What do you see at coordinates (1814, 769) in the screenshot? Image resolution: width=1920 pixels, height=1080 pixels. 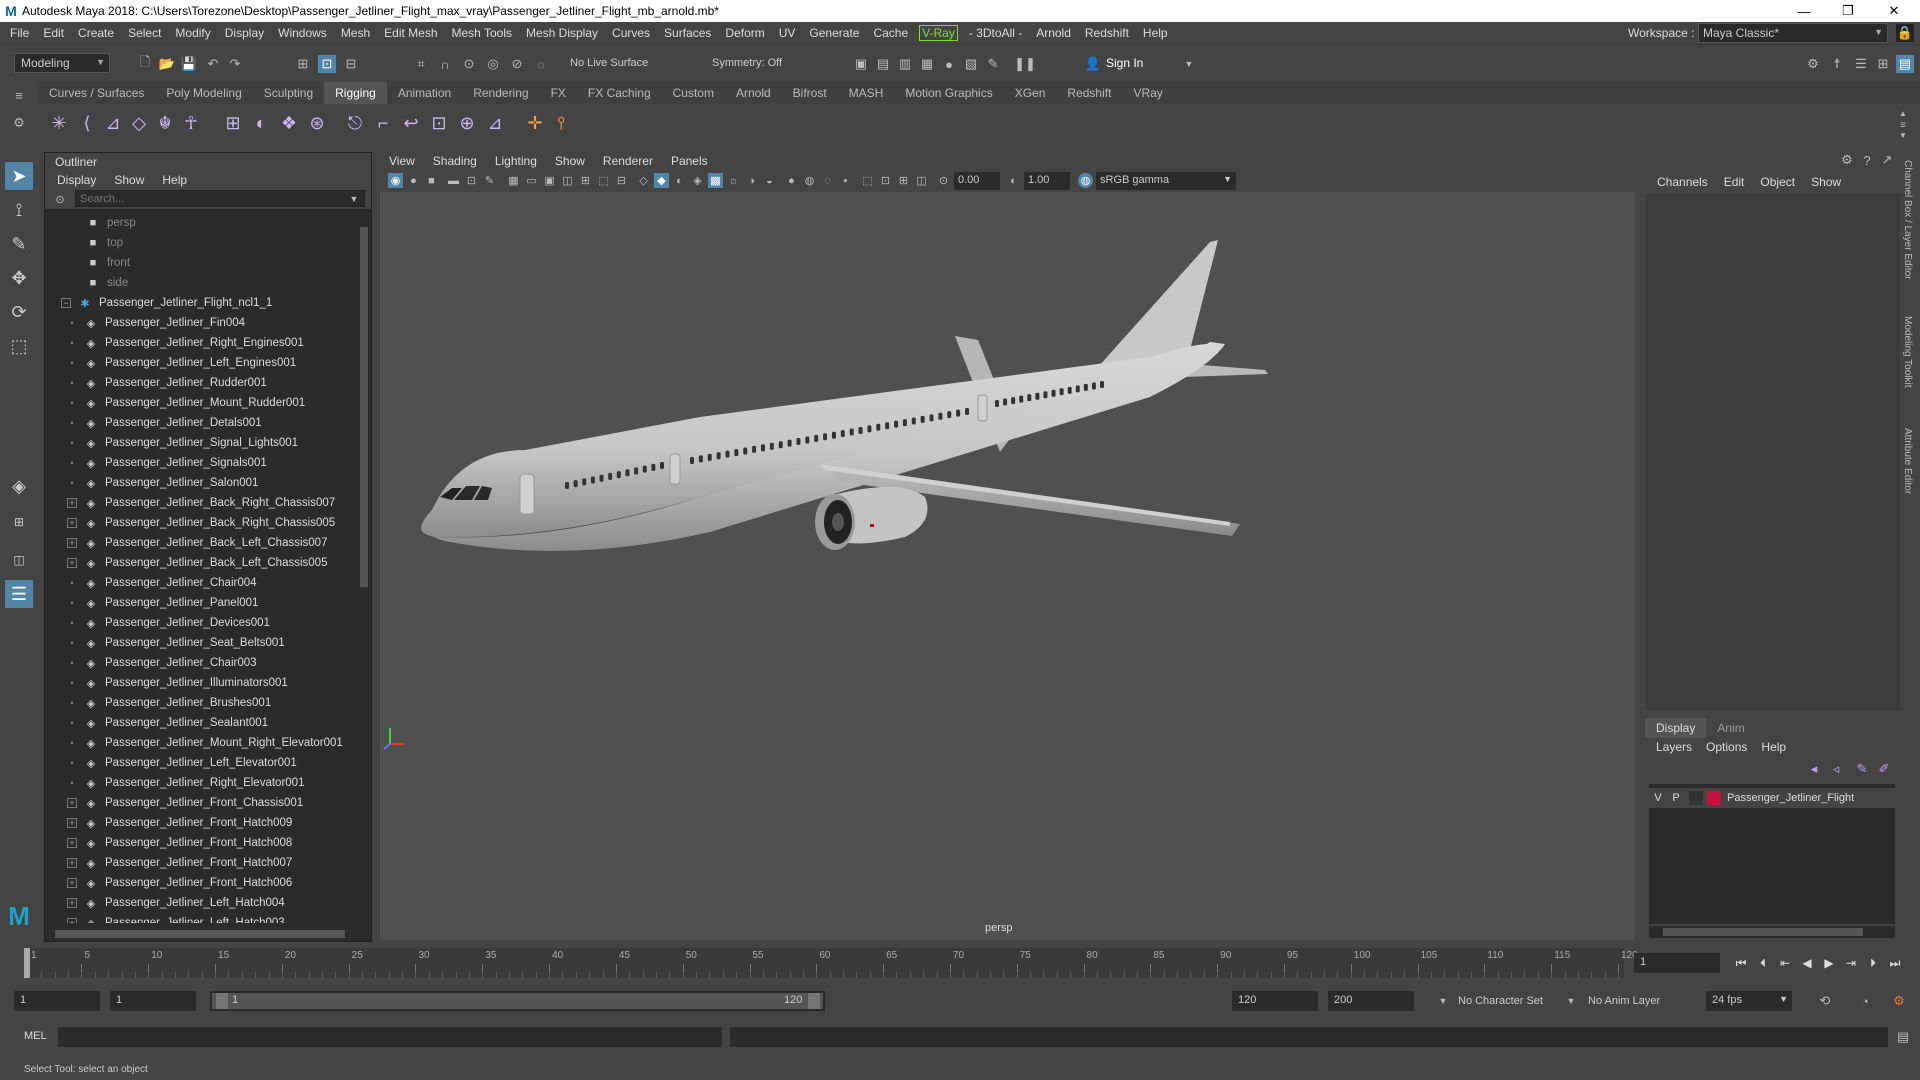 I see `move-layer-up-icon: ◂` at bounding box center [1814, 769].